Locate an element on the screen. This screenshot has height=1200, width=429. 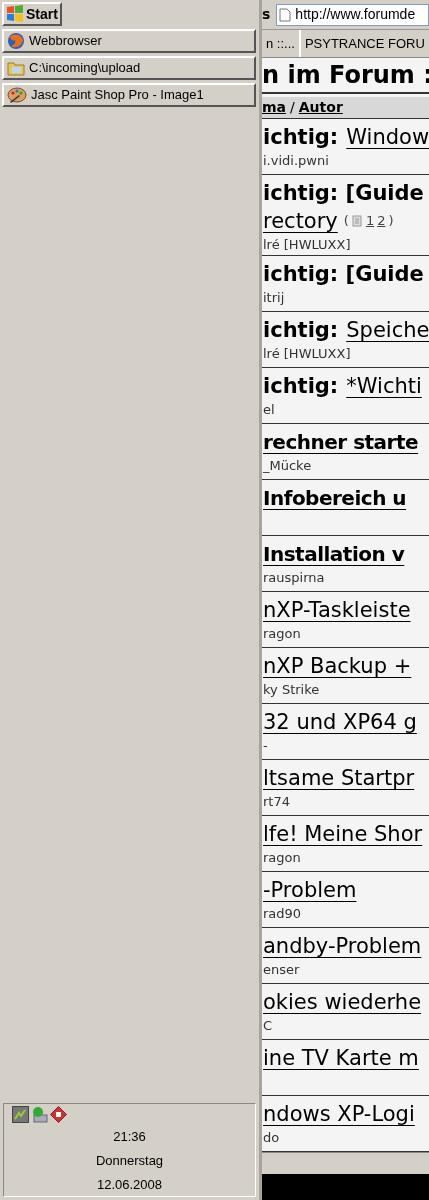
topic-link: rechner starte is located at coordinates (346, 442).